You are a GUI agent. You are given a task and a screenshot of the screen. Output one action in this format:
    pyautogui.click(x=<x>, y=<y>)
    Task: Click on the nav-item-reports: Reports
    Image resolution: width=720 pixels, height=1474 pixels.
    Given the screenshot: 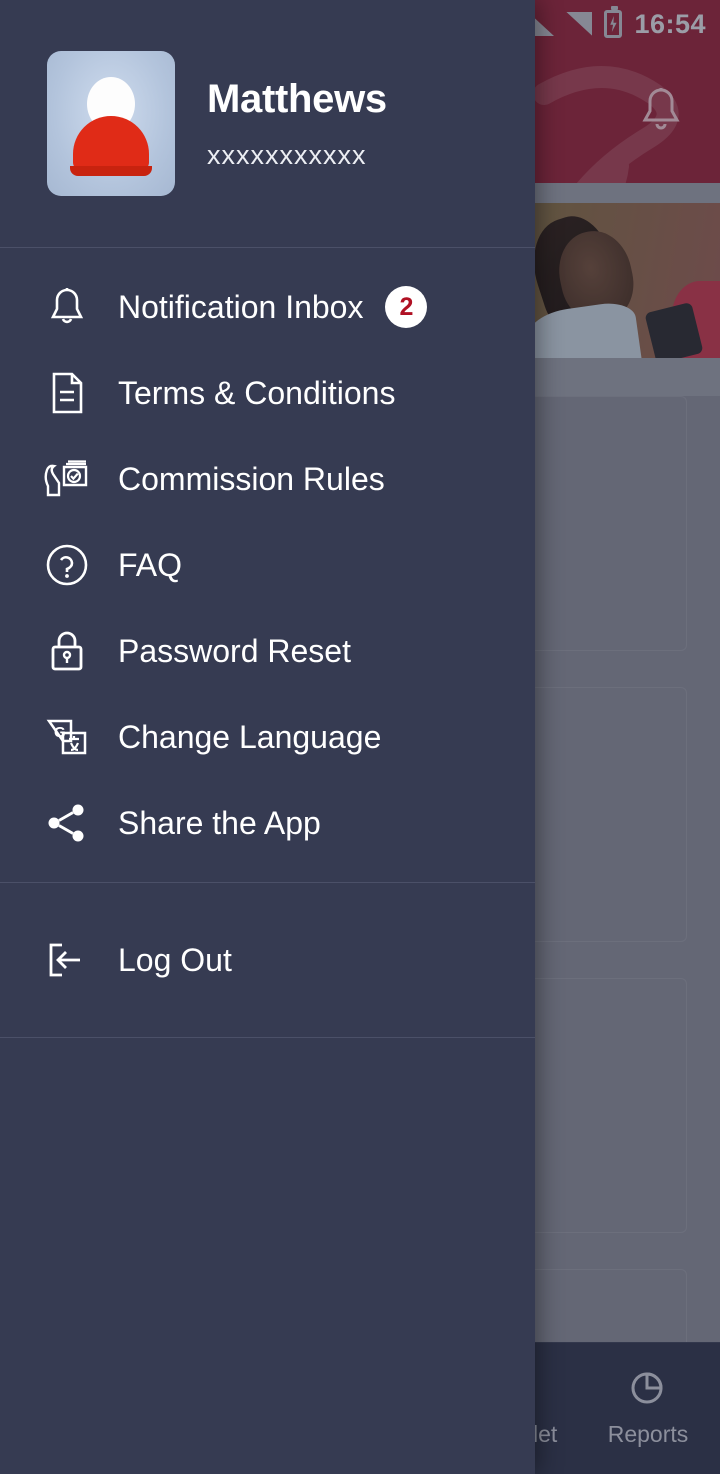 What is the action you would take?
    pyautogui.click(x=648, y=1408)
    